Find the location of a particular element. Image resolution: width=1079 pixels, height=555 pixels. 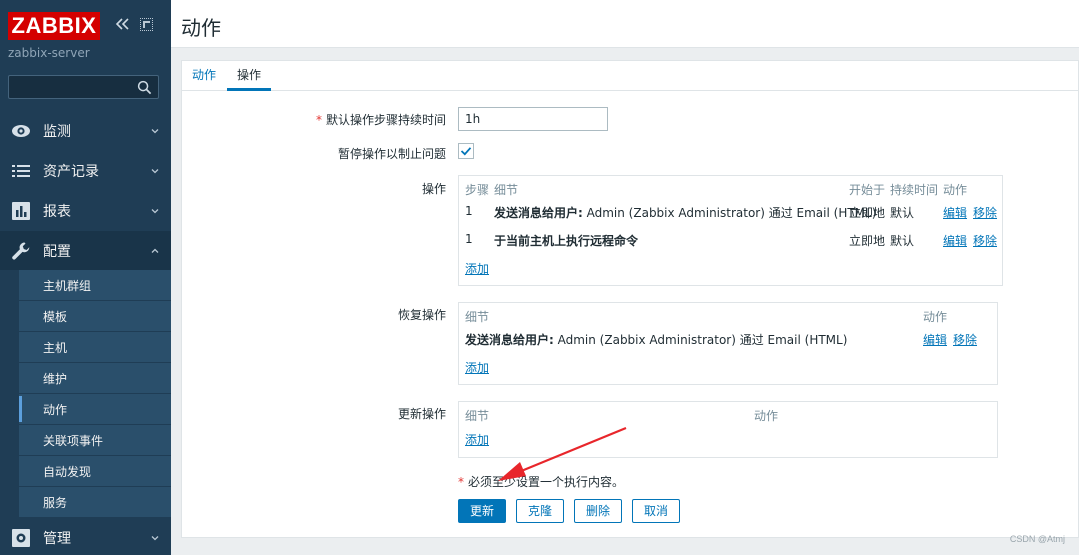

row2-edit-link: 编辑 is located at coordinates (955, 240).